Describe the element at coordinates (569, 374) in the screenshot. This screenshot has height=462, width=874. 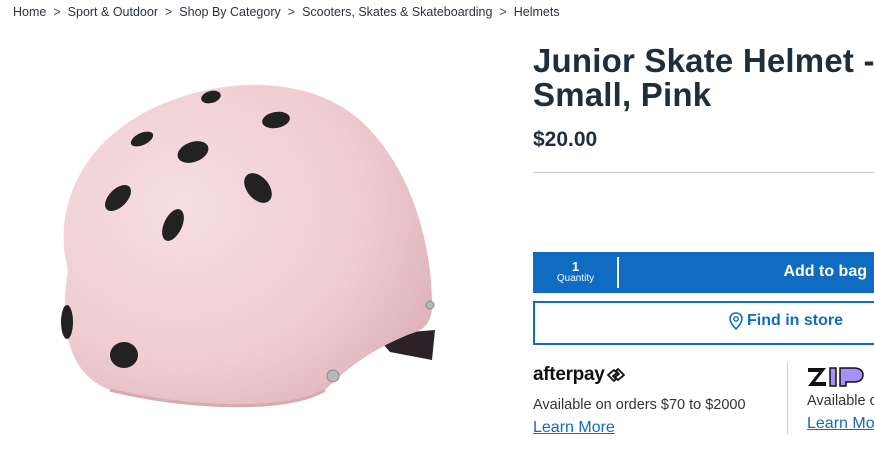
I see `afterpay-logo-text: afterpay` at that location.